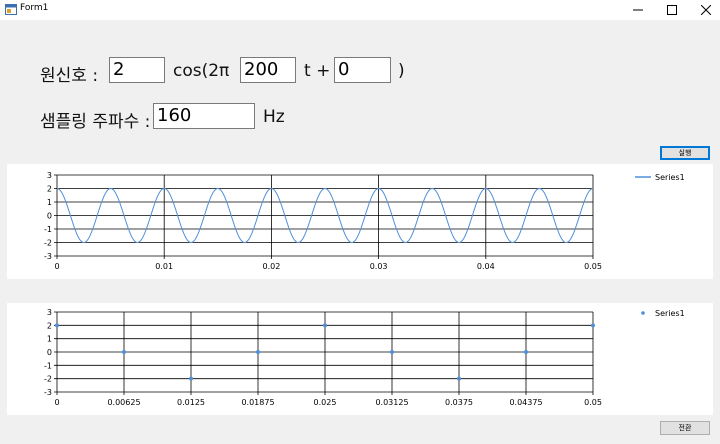  I want to click on x-tick-label: 0.04375, so click(525, 402).